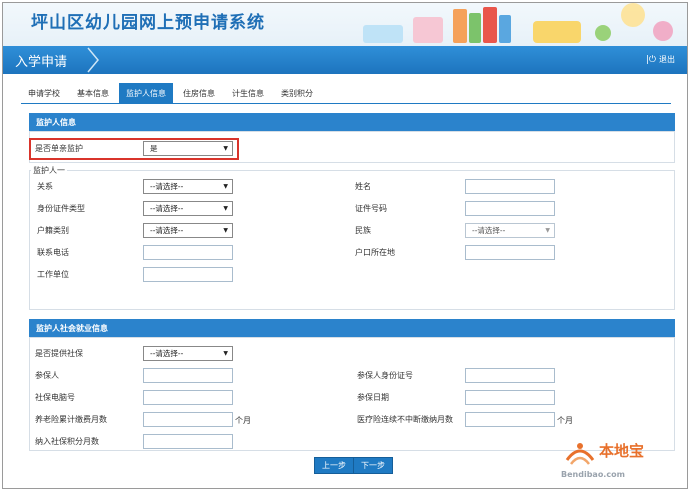 Image resolution: width=692 pixels, height=493 pixels. What do you see at coordinates (188, 441) in the screenshot?
I see `points-months-input` at bounding box center [188, 441].